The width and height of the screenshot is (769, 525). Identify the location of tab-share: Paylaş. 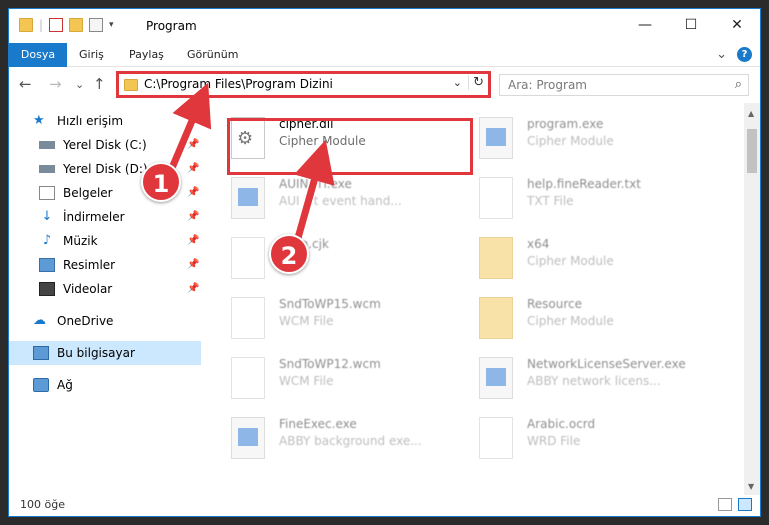
(146, 55).